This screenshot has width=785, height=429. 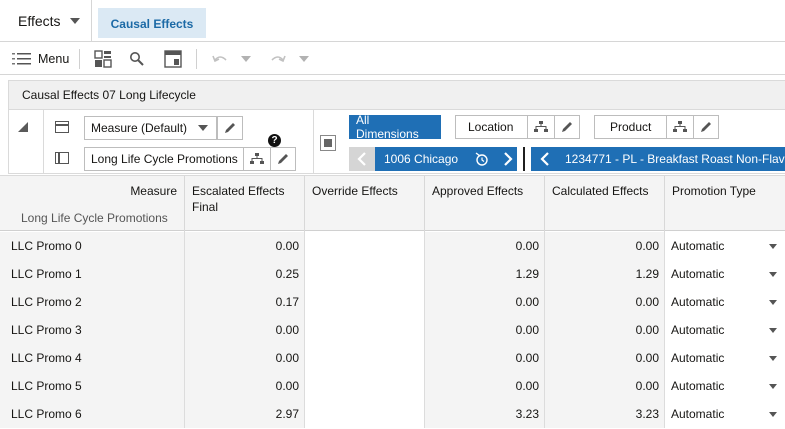 What do you see at coordinates (244, 274) in the screenshot?
I see `escalated-effects-cell: 0.25` at bounding box center [244, 274].